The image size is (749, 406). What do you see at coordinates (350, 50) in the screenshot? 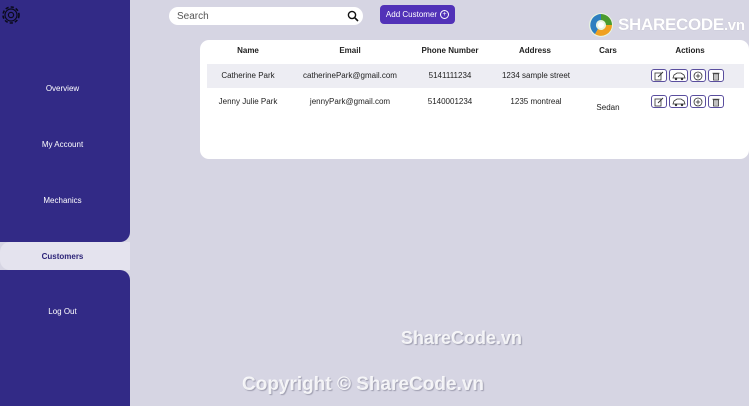
I see `column-header-email: Email` at bounding box center [350, 50].